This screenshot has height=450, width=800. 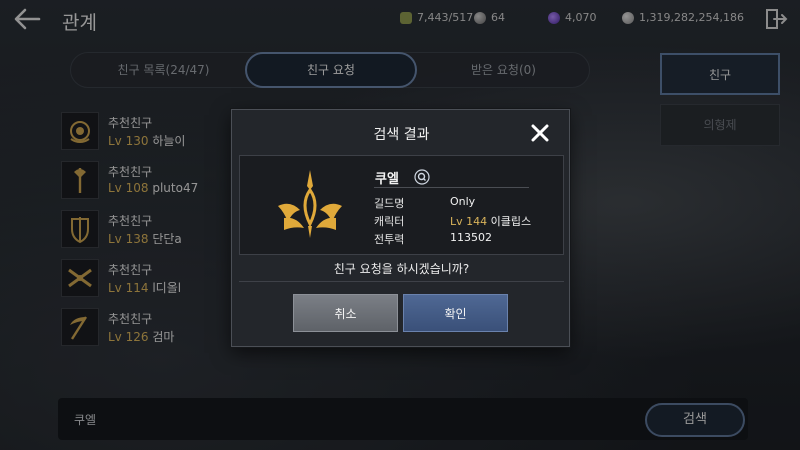 I want to click on confirm-question: 친구 요청을 하시겠습니까?, so click(x=401, y=269).